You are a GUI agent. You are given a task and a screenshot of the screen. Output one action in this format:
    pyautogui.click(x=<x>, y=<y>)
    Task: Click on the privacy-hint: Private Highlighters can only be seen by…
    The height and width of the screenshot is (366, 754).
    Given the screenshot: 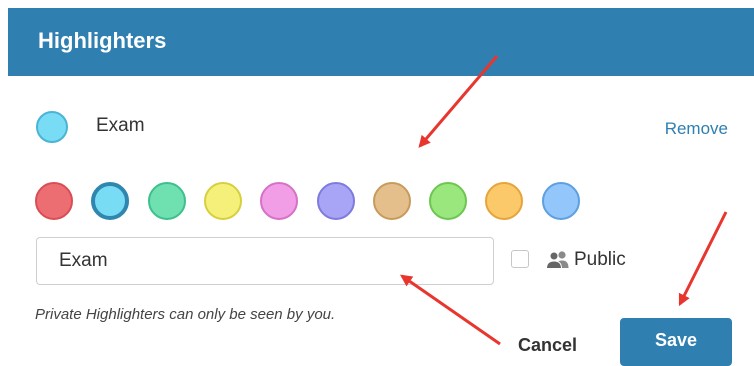 What is the action you would take?
    pyautogui.click(x=185, y=314)
    